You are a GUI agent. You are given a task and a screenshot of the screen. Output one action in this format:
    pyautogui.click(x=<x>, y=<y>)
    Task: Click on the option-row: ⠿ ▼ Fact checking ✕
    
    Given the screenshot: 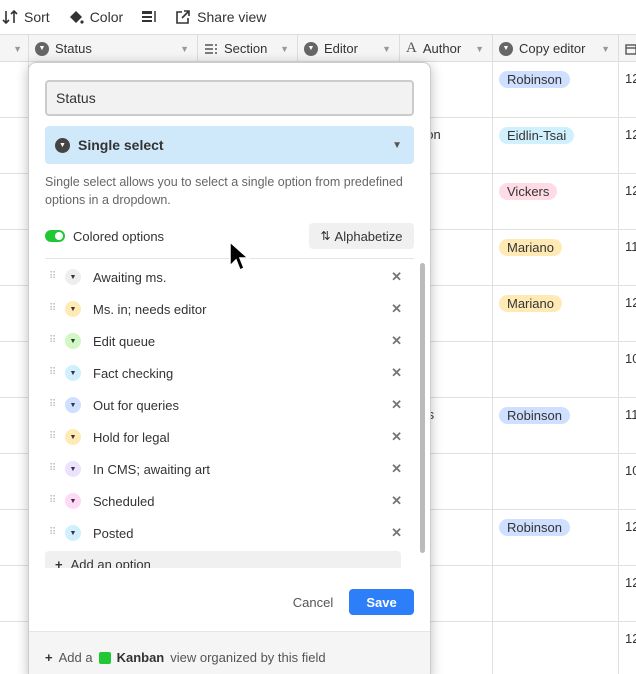 What is the action you would take?
    pyautogui.click(x=229, y=373)
    